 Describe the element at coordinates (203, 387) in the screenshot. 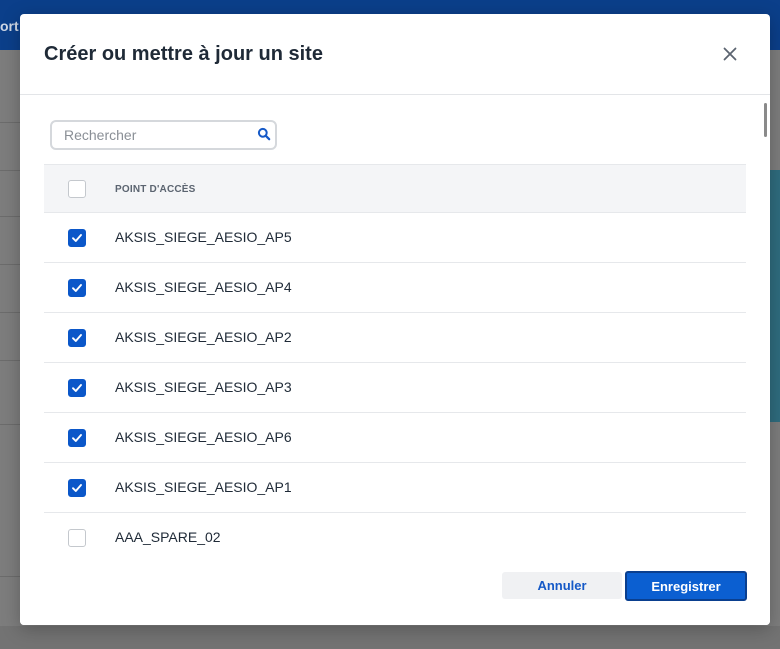

I see `access-point-name: AKSIS_SIEGE_AESIO_AP3` at that location.